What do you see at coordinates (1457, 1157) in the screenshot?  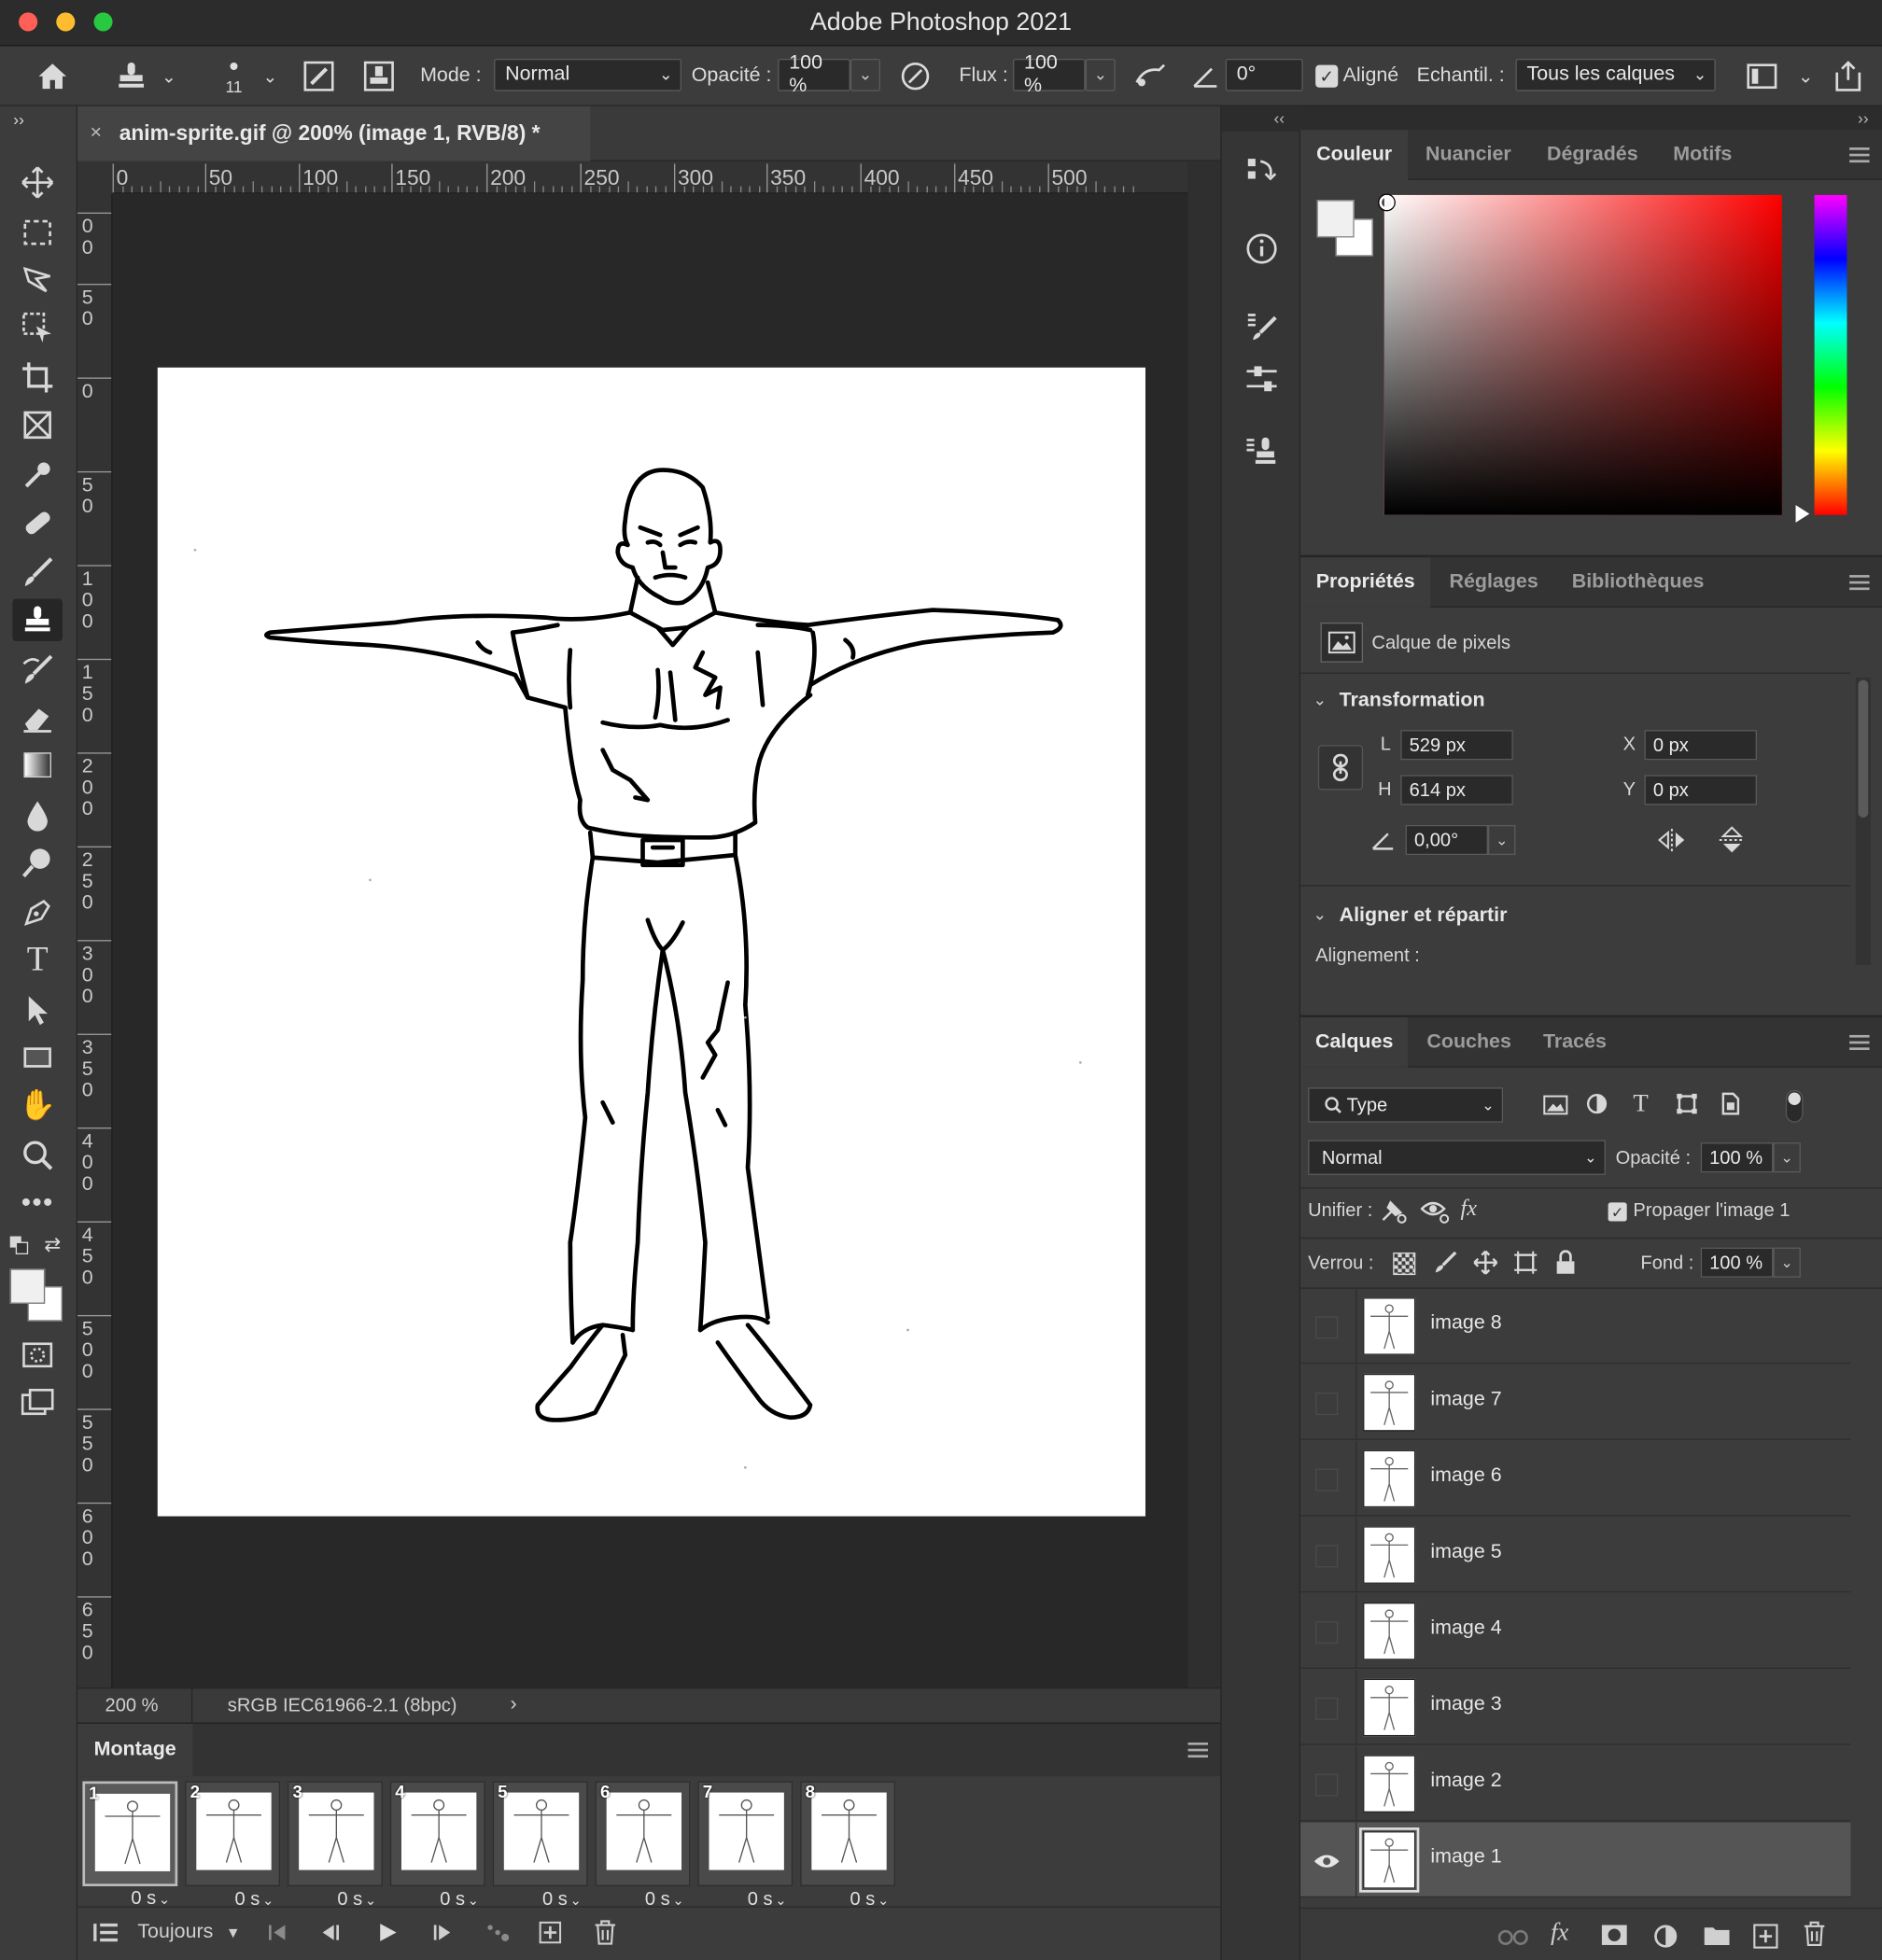 I see `blend-mode-select: Normal ⌄` at bounding box center [1457, 1157].